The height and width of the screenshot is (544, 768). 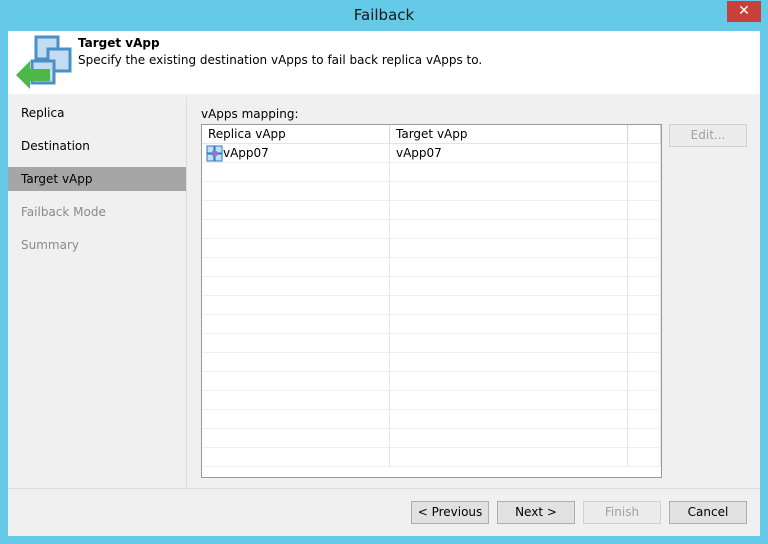 What do you see at coordinates (509, 153) in the screenshot?
I see `cell-target: vApp07` at bounding box center [509, 153].